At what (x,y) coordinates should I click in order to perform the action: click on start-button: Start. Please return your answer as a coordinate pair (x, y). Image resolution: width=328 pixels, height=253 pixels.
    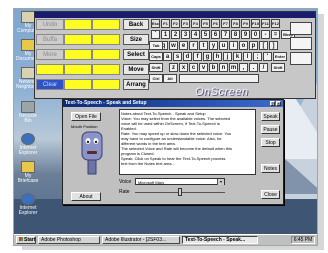
    Looking at the image, I should click on (26, 240).